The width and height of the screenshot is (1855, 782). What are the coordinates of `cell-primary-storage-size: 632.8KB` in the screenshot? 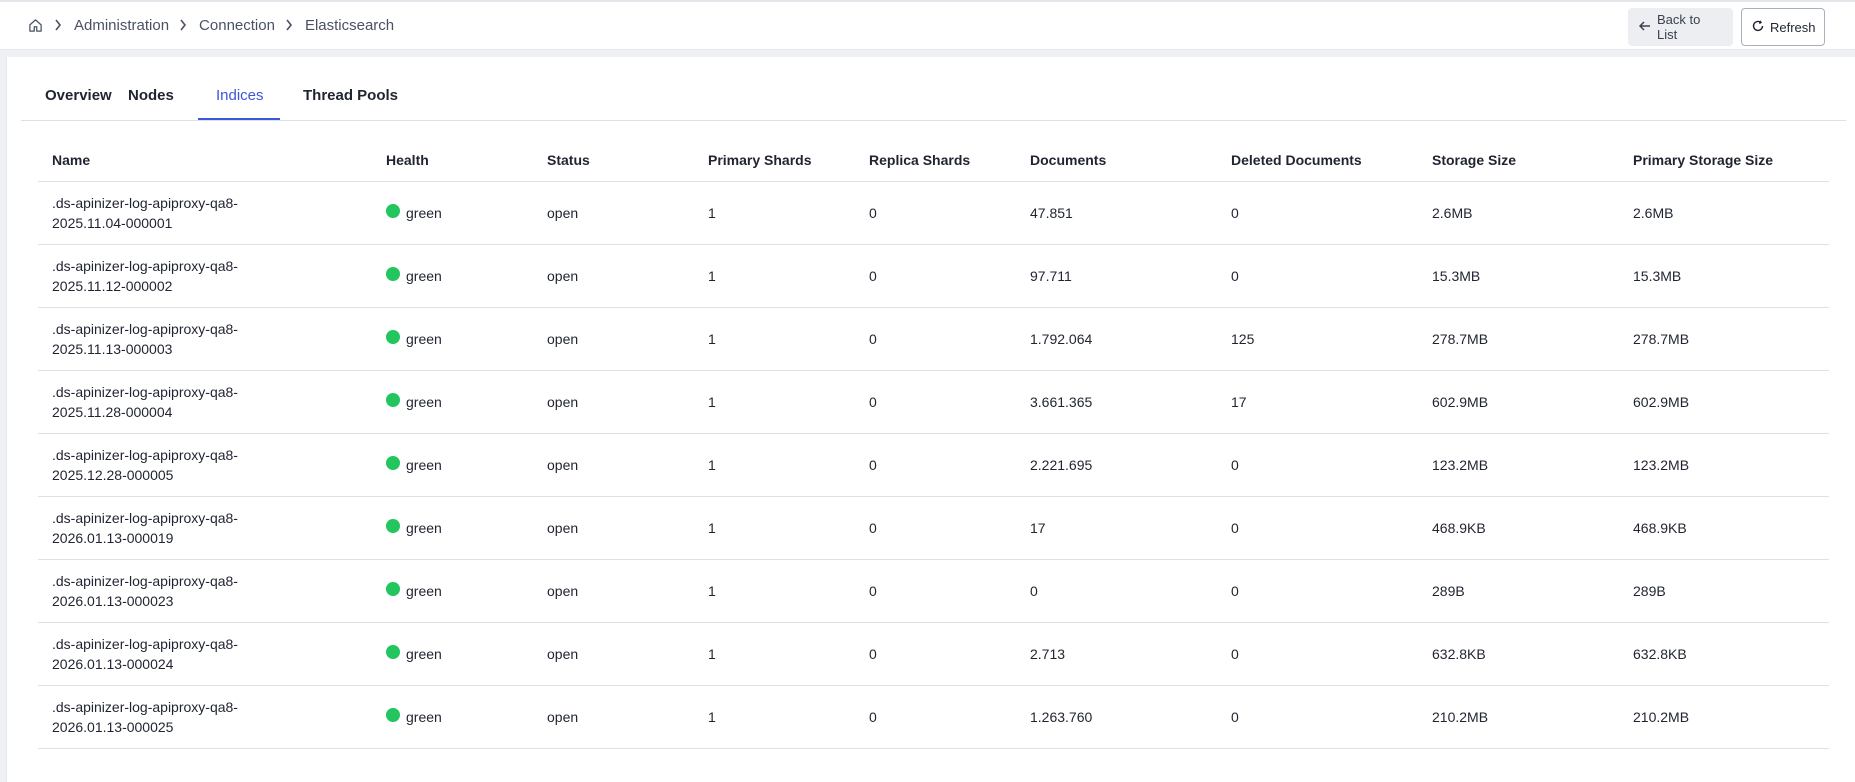 It's located at (1724, 654).